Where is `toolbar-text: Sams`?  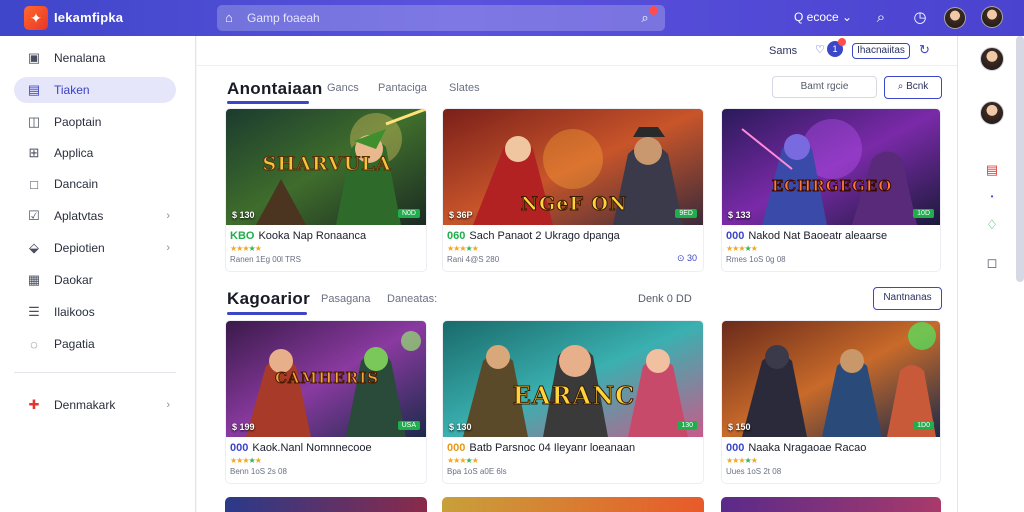 toolbar-text: Sams is located at coordinates (783, 51).